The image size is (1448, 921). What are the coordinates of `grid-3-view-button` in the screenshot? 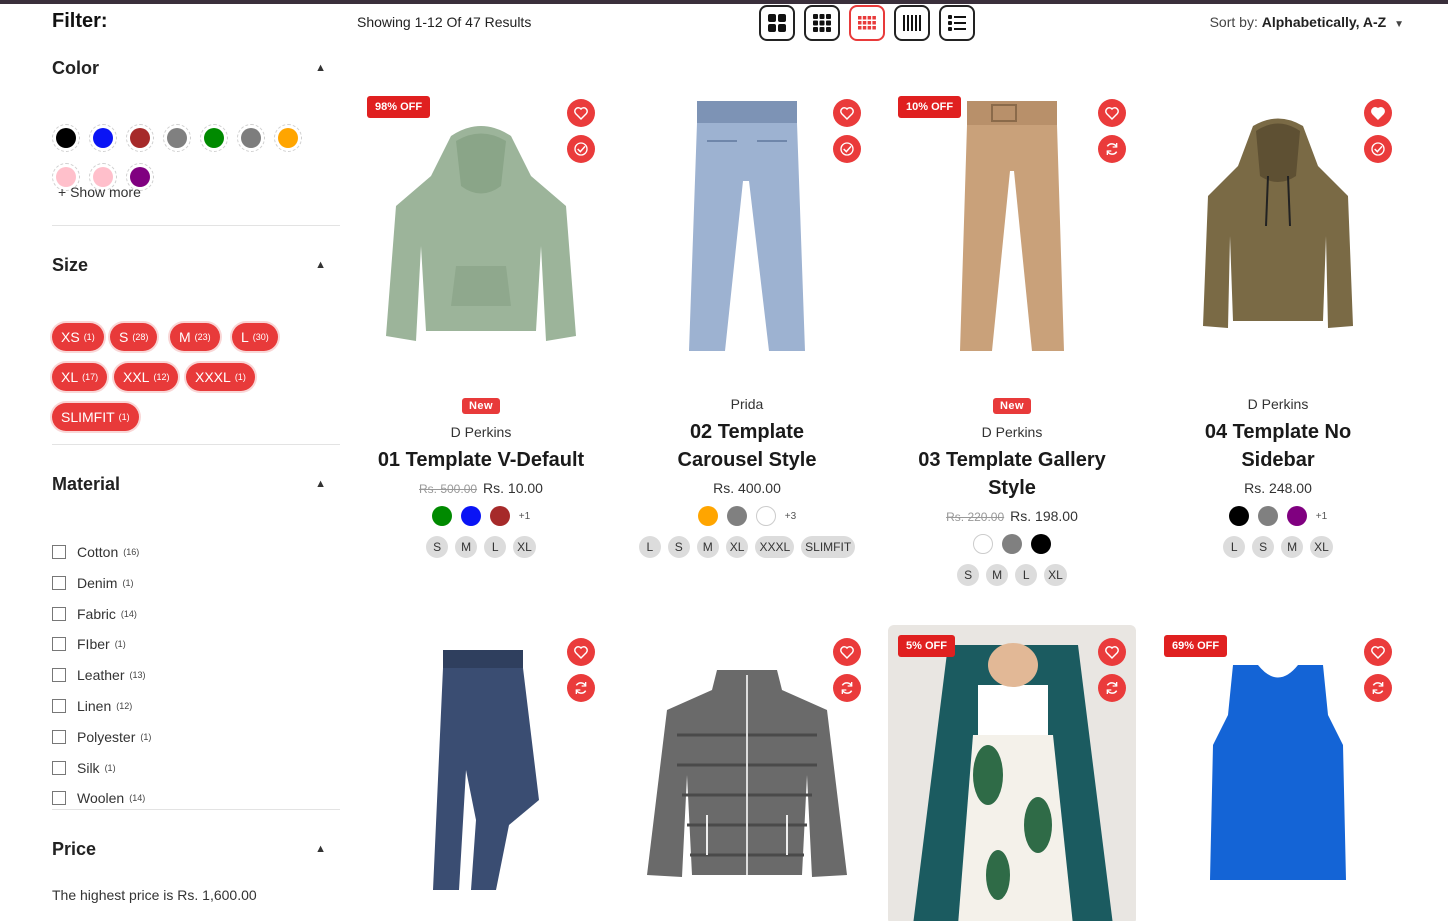 It's located at (822, 23).